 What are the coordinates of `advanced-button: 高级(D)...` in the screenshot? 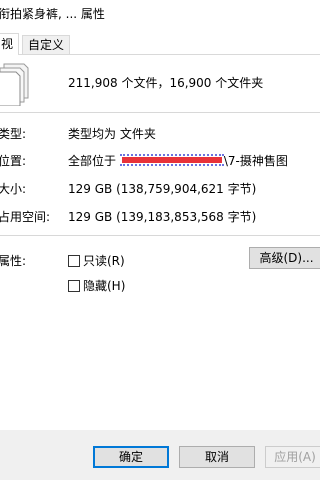 It's located at (284, 258).